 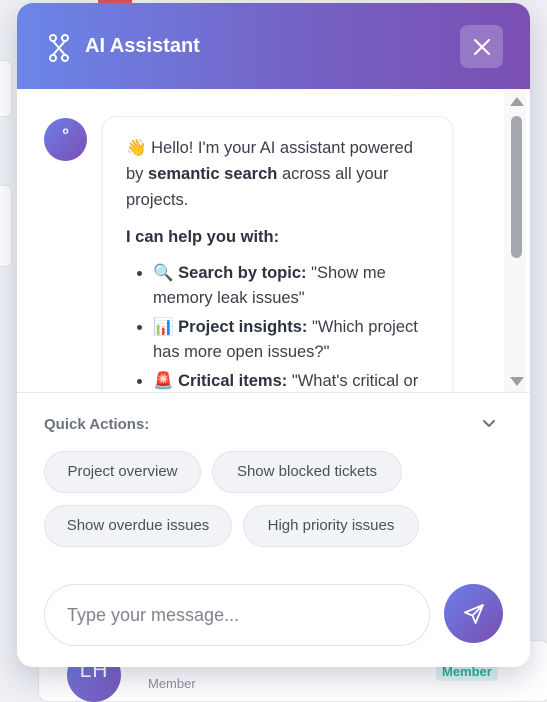 I want to click on quick-action-overdue-issues: Show overdue issues, so click(x=138, y=526).